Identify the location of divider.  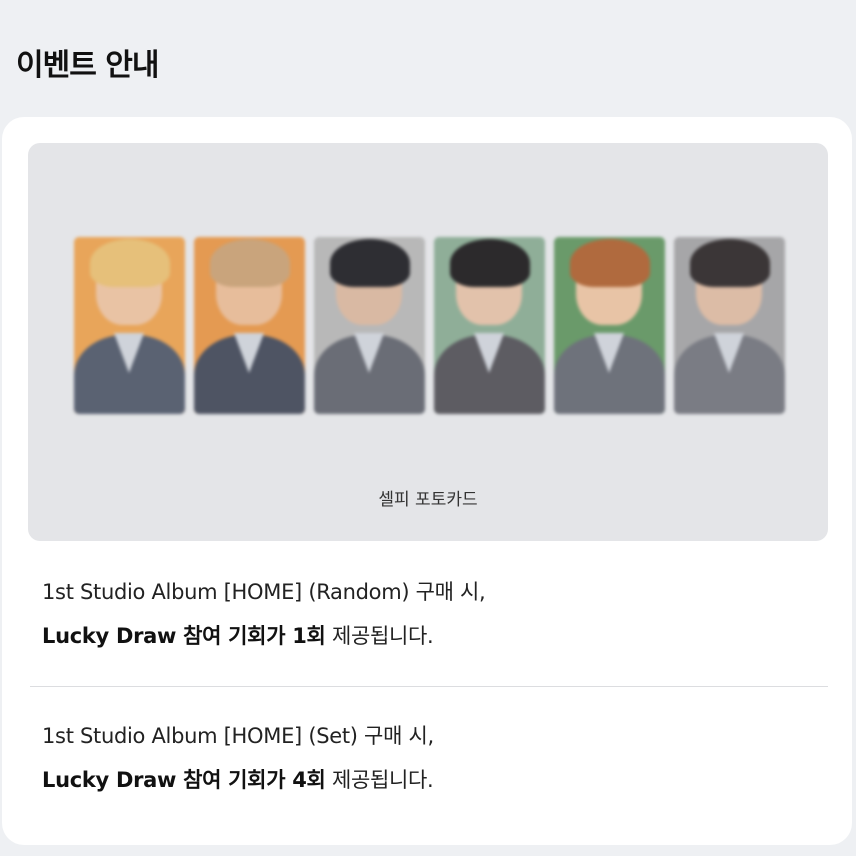
(429, 686).